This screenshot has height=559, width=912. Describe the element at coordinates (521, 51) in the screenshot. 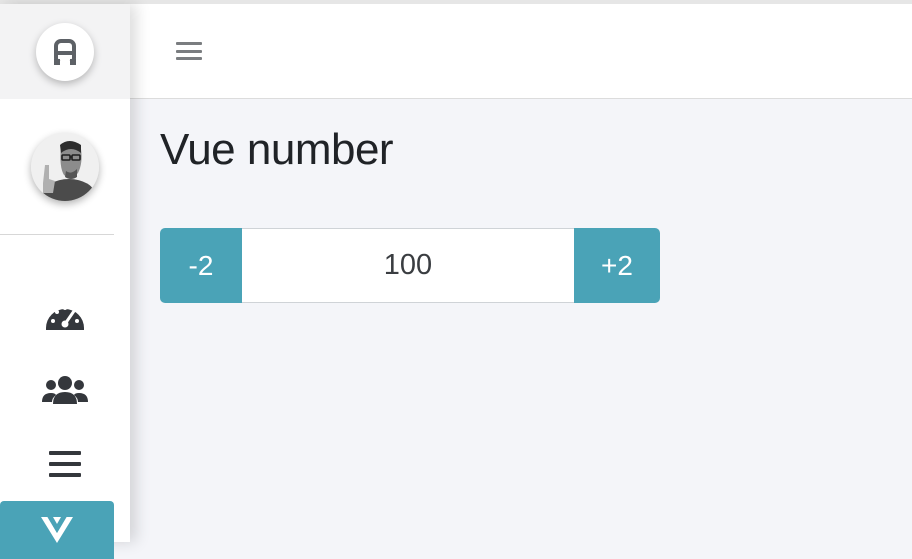

I see `top-header` at that location.